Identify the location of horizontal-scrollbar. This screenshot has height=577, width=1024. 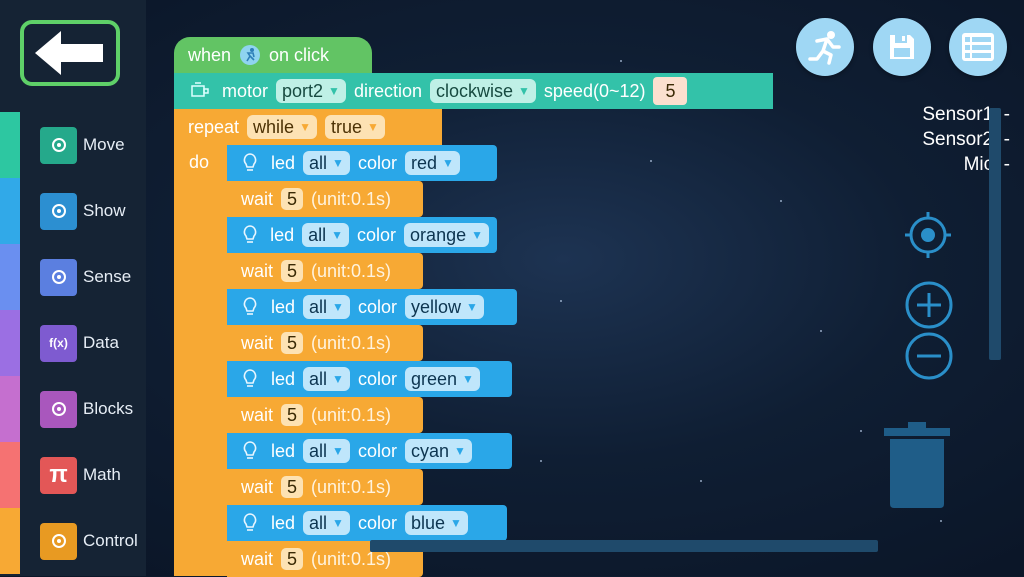
(624, 546).